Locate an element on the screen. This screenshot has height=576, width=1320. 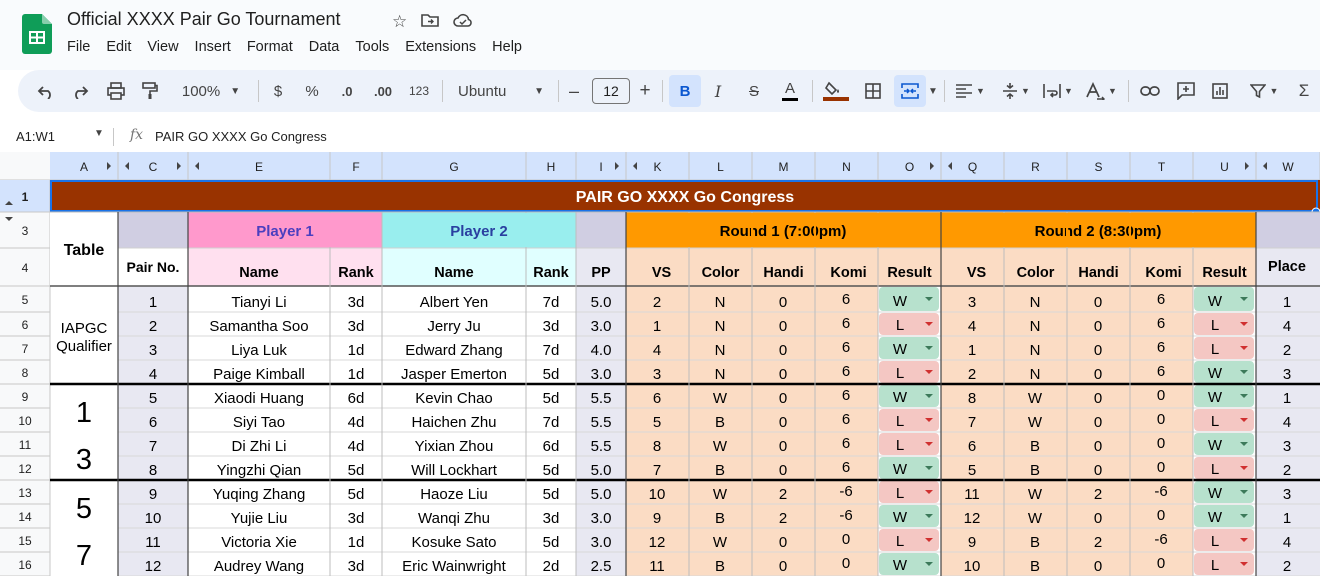
column-header-e: E is located at coordinates (259, 167).